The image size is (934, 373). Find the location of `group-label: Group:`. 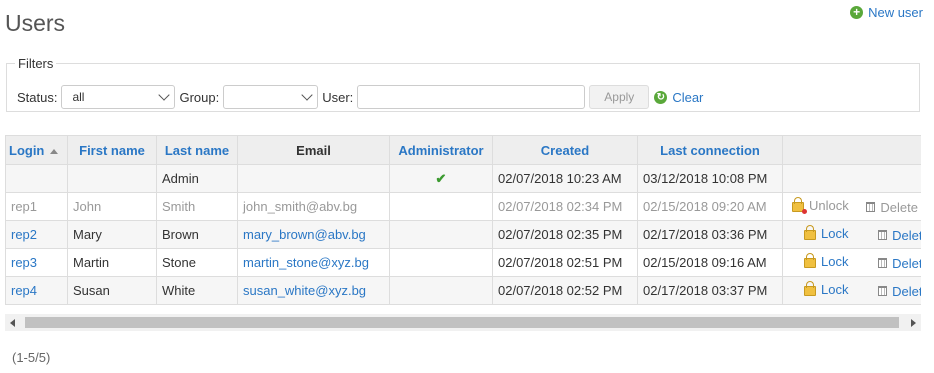

group-label: Group: is located at coordinates (199, 97).